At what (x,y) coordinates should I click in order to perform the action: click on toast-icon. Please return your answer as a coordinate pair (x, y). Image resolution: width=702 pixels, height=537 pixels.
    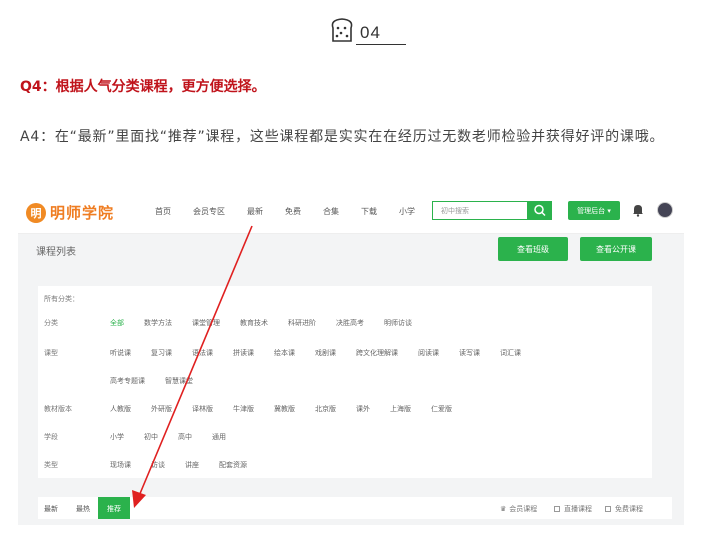
    Looking at the image, I should click on (342, 30).